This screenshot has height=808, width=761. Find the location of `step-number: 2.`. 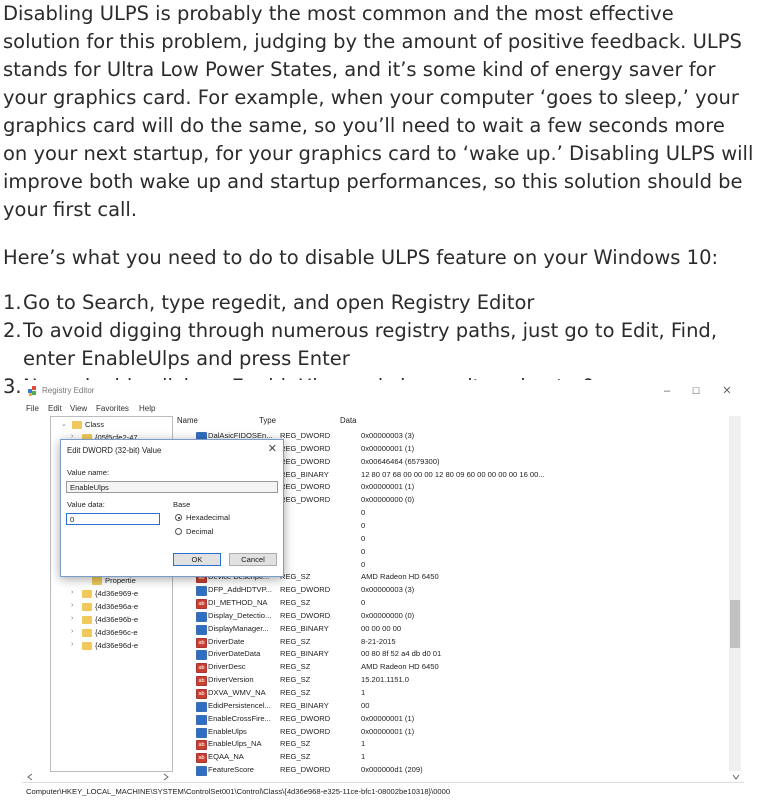

step-number: 2. is located at coordinates (12, 330).